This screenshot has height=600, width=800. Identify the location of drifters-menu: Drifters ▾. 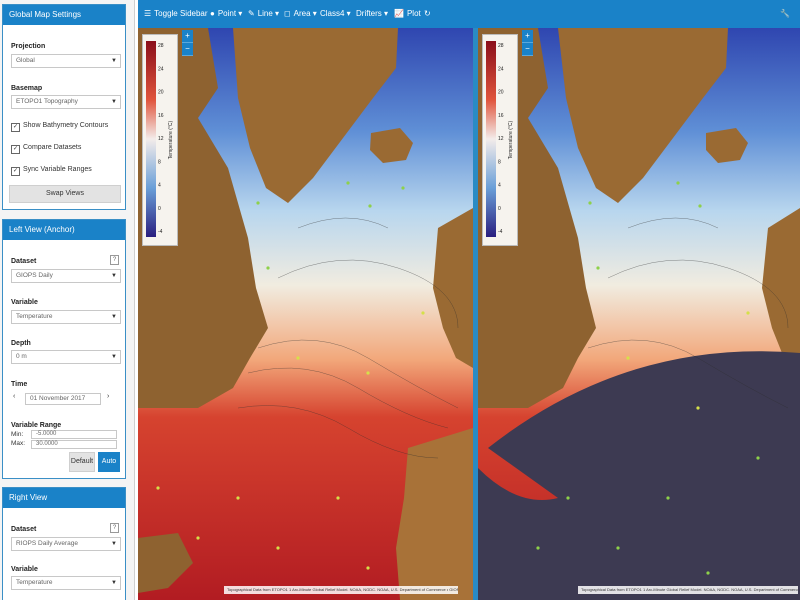
(372, 14).